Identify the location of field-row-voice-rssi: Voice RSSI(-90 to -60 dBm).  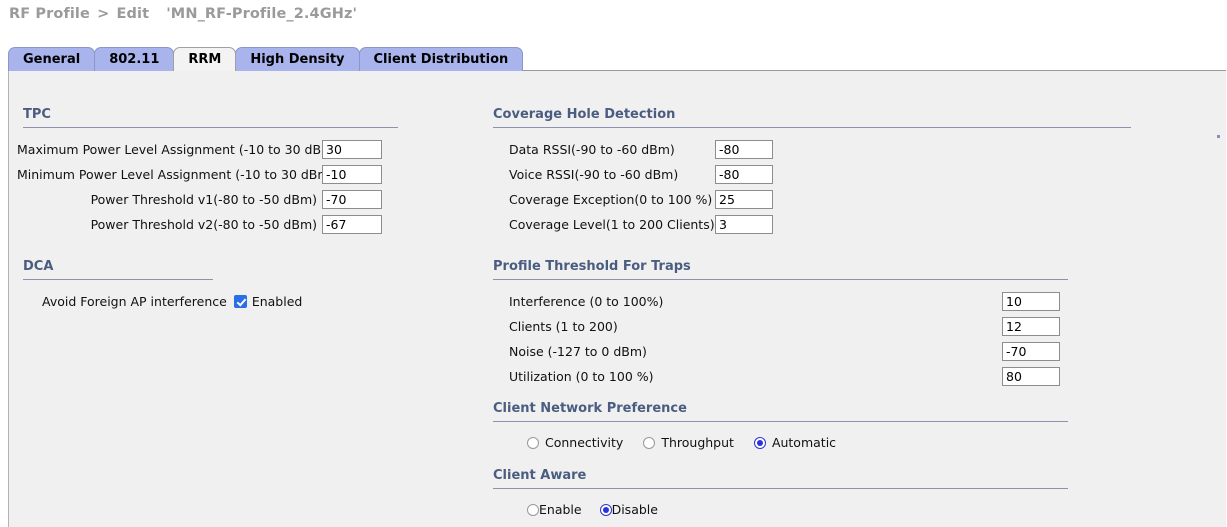
(820, 174).